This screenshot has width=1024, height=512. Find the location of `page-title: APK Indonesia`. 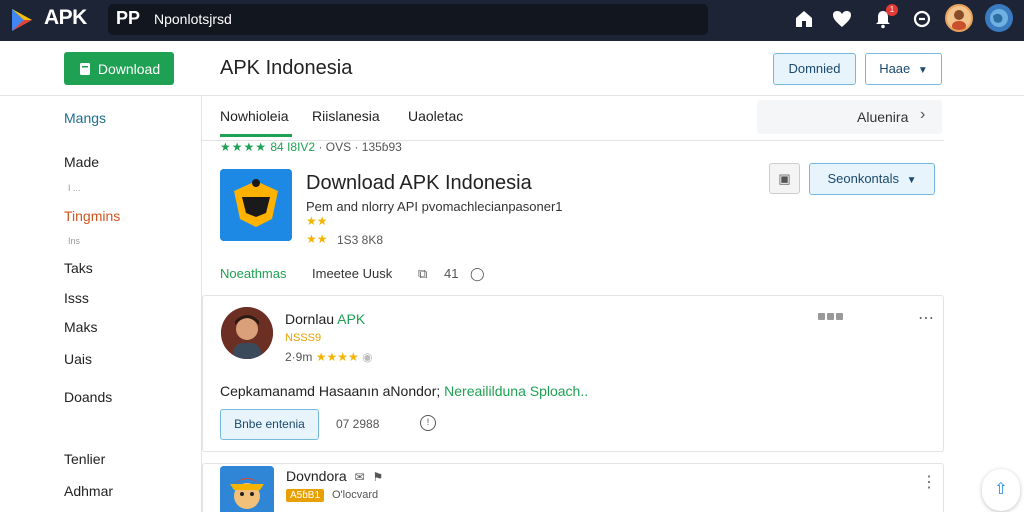

page-title: APK Indonesia is located at coordinates (286, 68).